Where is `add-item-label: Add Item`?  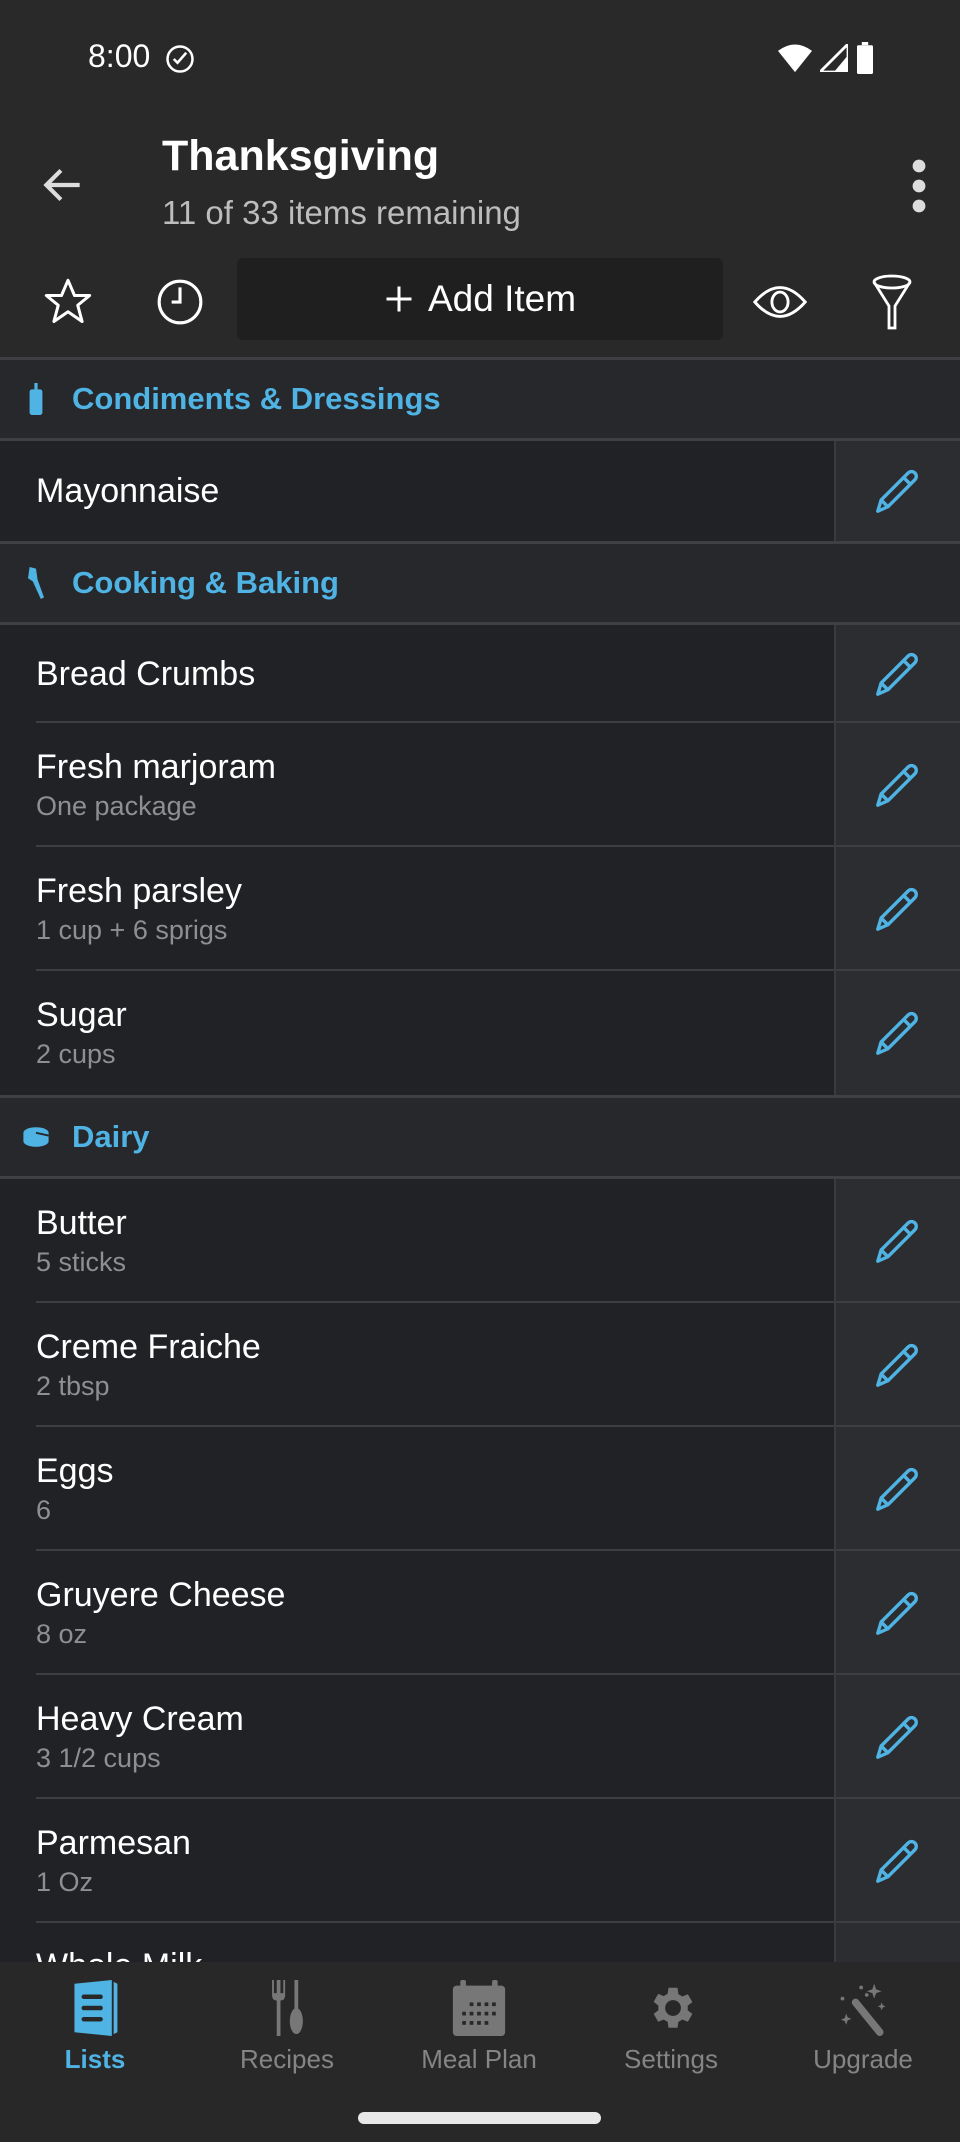 add-item-label: Add Item is located at coordinates (502, 298).